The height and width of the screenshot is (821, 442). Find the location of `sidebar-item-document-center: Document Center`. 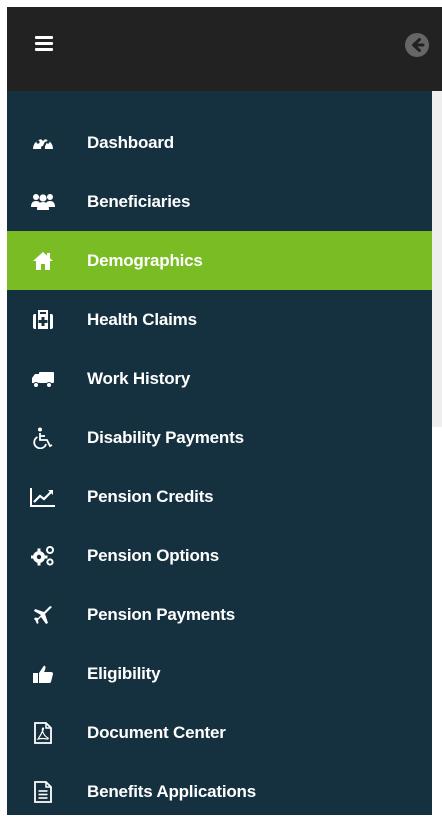

sidebar-item-document-center: Document Center is located at coordinates (219, 732).